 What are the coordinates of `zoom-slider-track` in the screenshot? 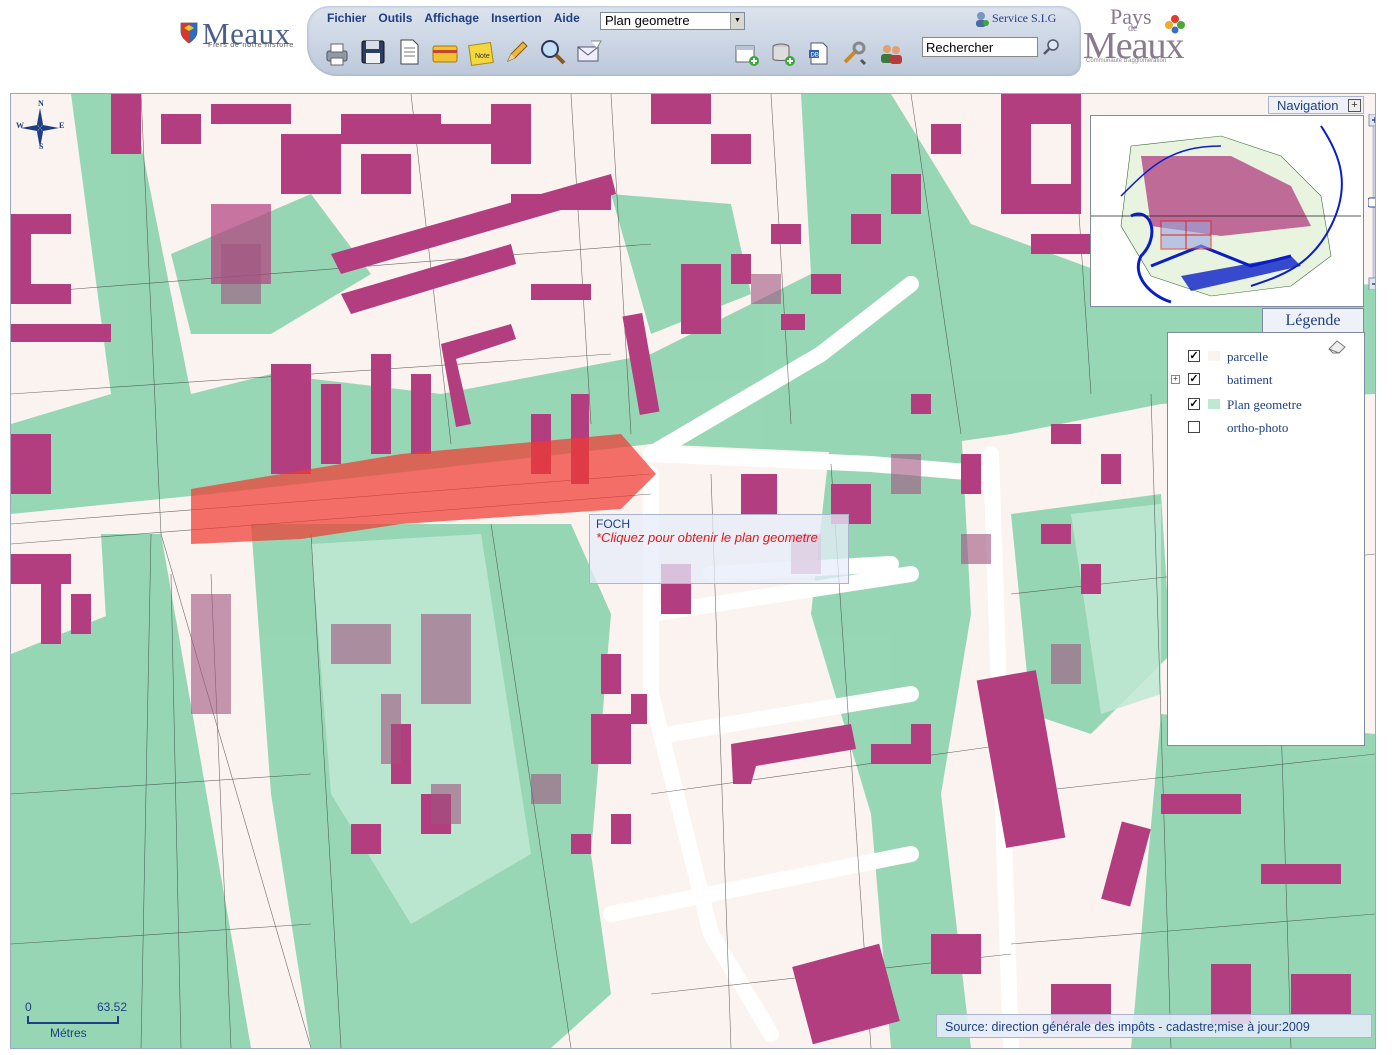 It's located at (1371, 202).